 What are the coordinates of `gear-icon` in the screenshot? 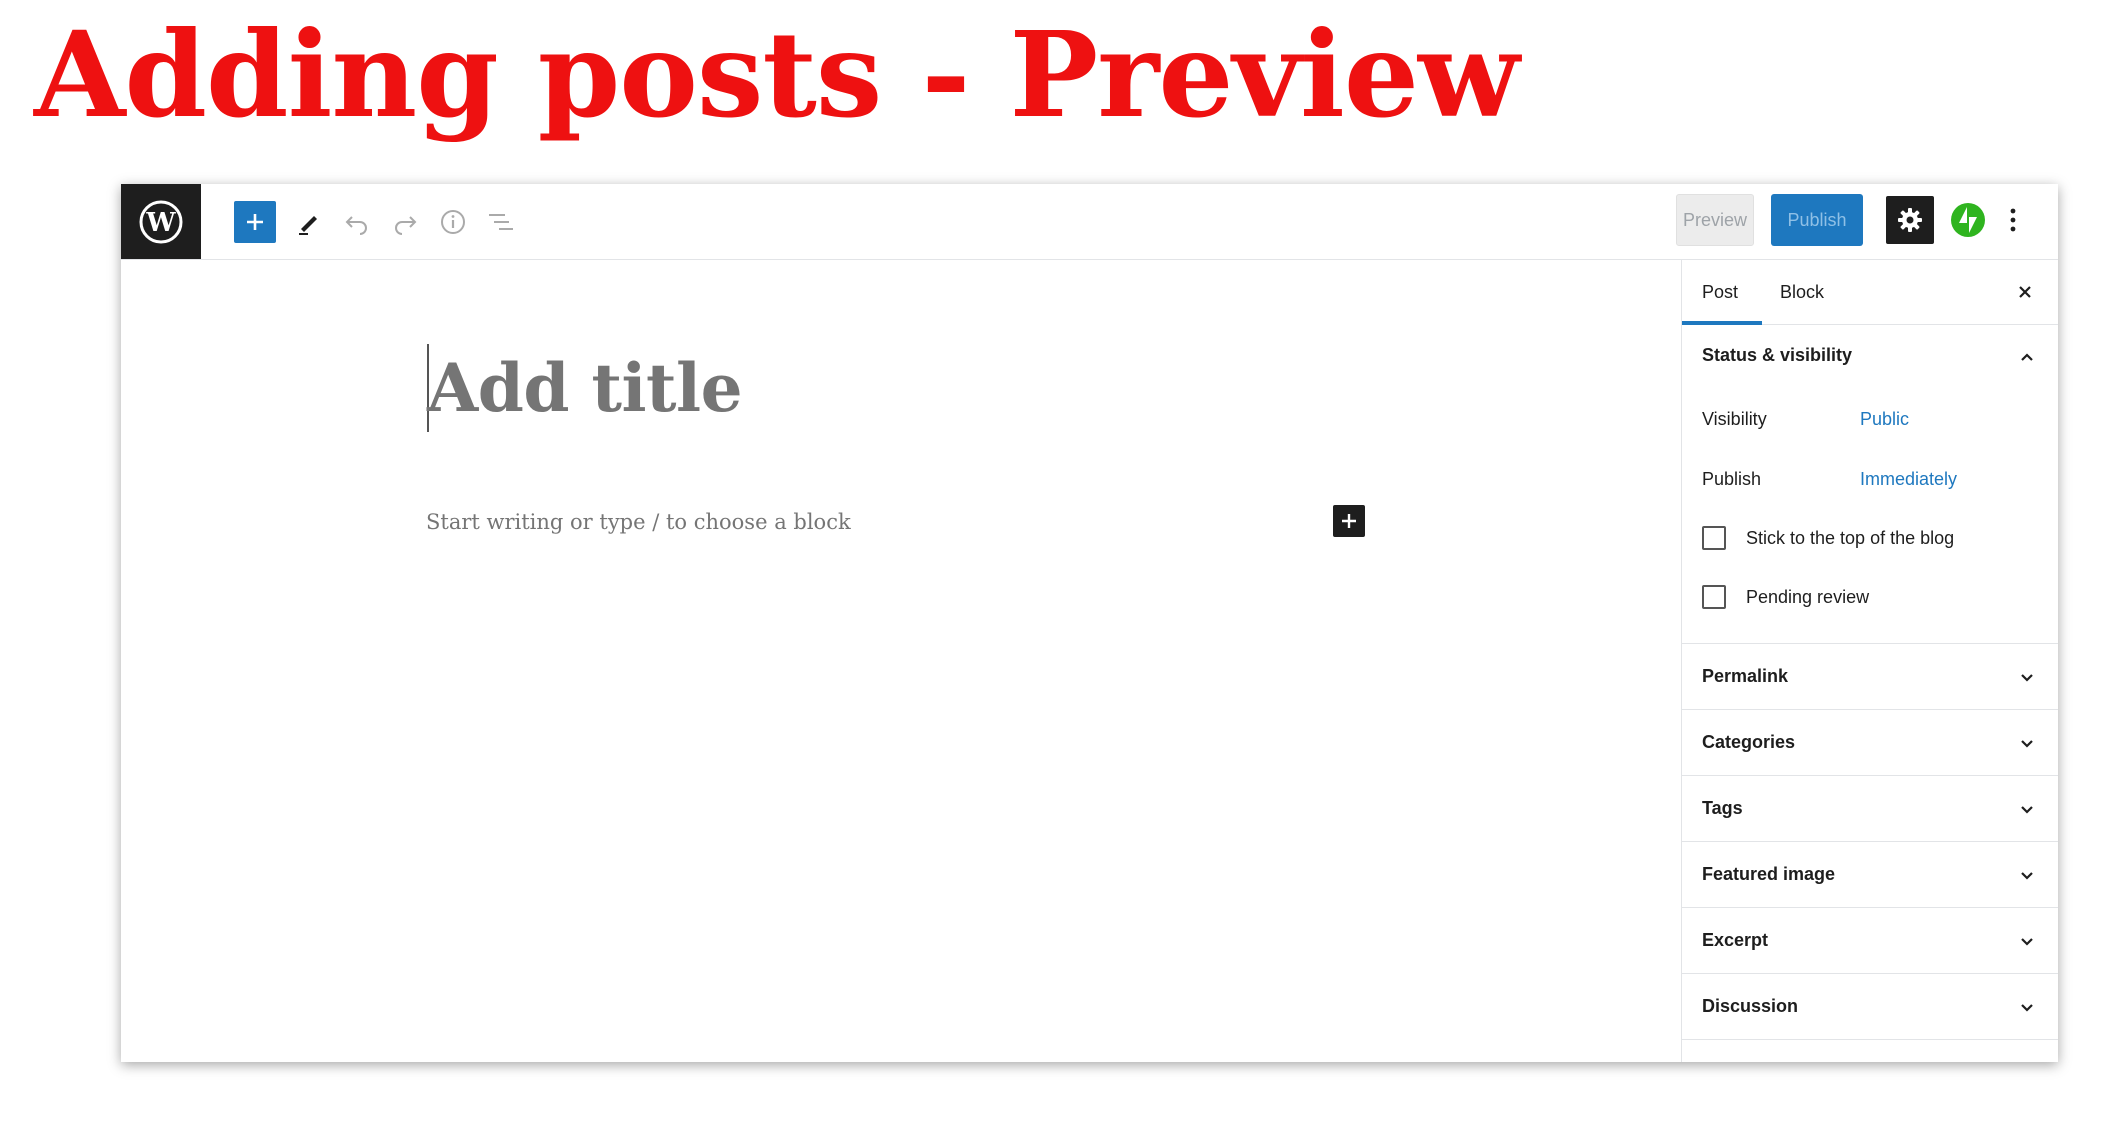 It's located at (1910, 220).